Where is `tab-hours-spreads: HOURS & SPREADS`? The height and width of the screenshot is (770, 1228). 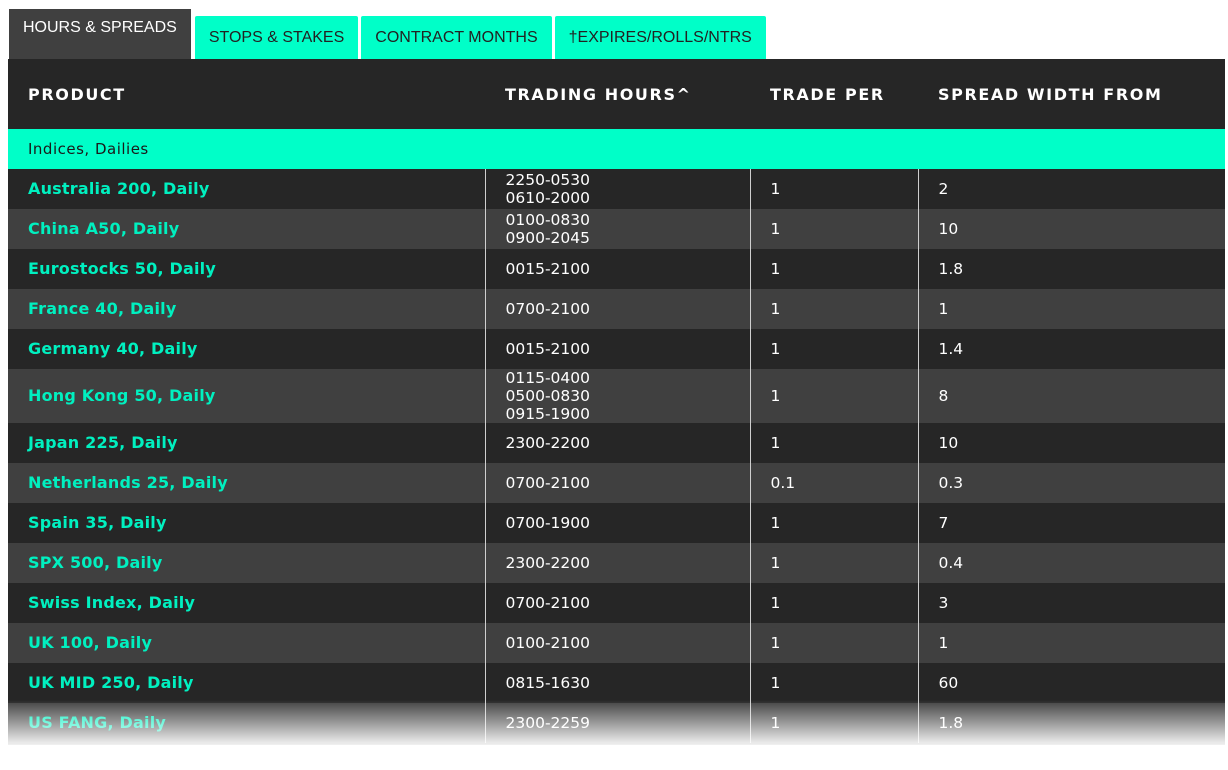
tab-hours-spreads: HOURS & SPREADS is located at coordinates (100, 33).